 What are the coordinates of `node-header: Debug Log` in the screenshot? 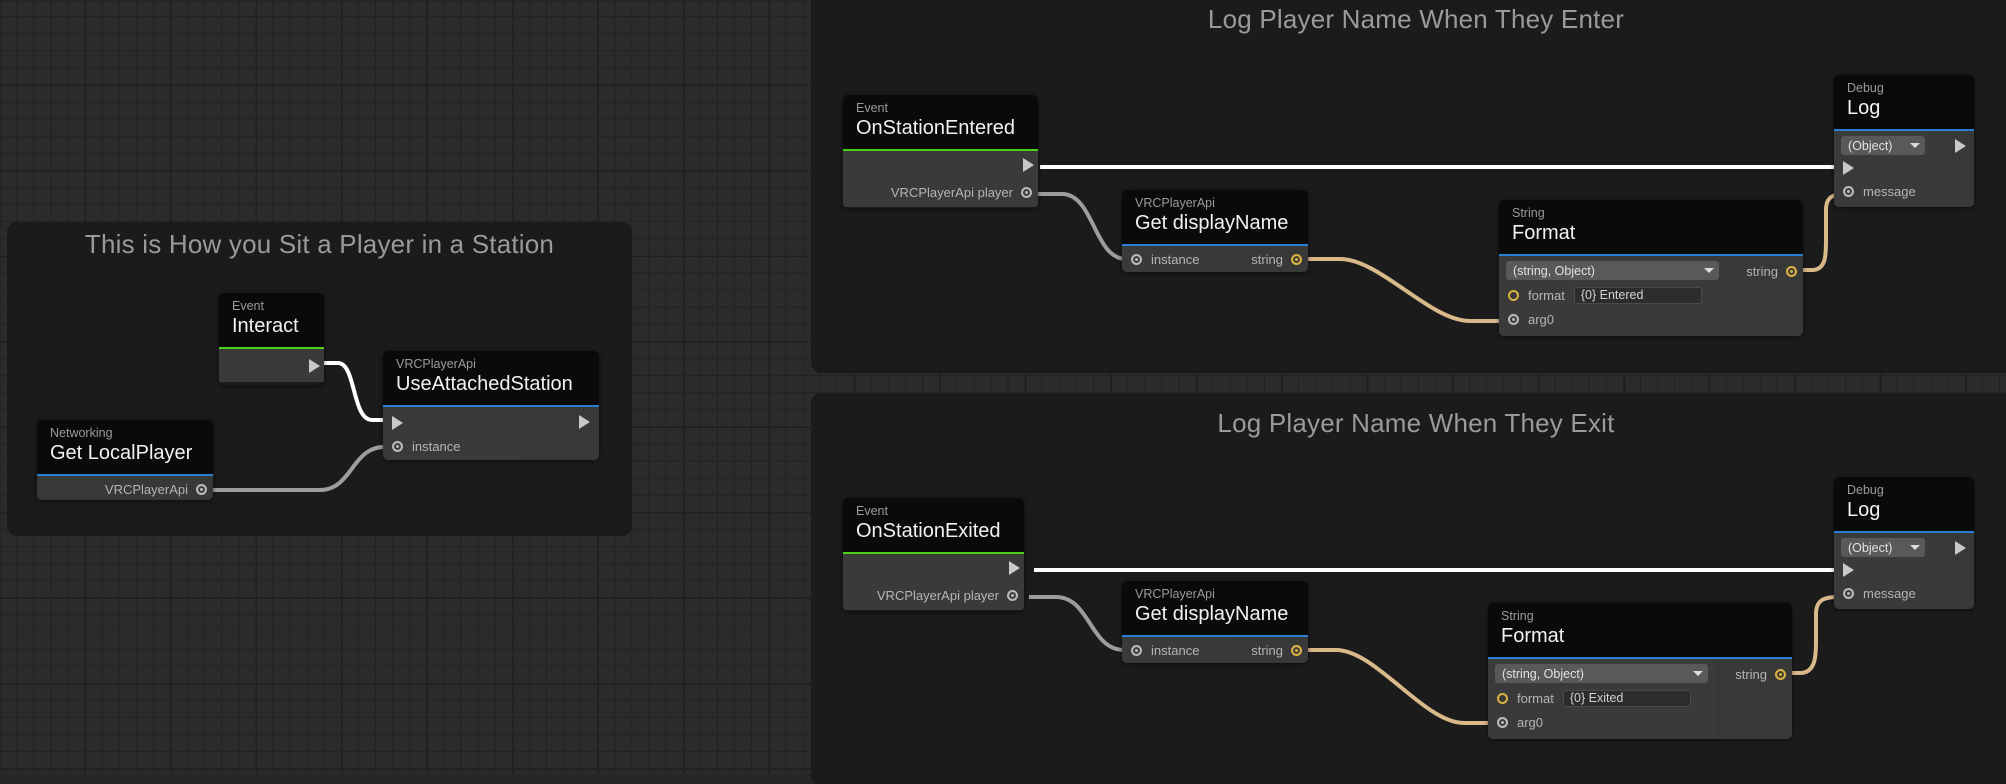 It's located at (1904, 102).